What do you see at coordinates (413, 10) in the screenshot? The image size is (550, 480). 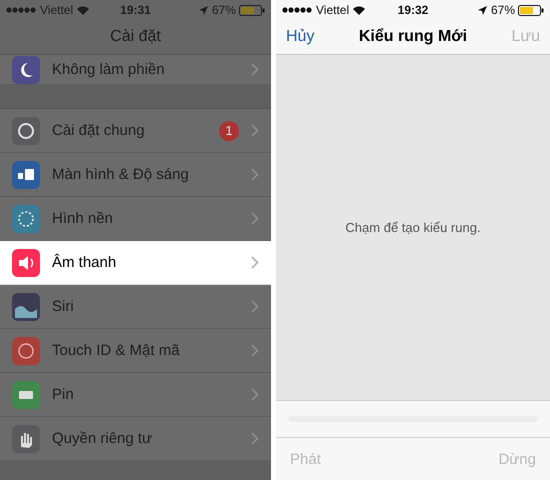 I see `status-time: 19:32` at bounding box center [413, 10].